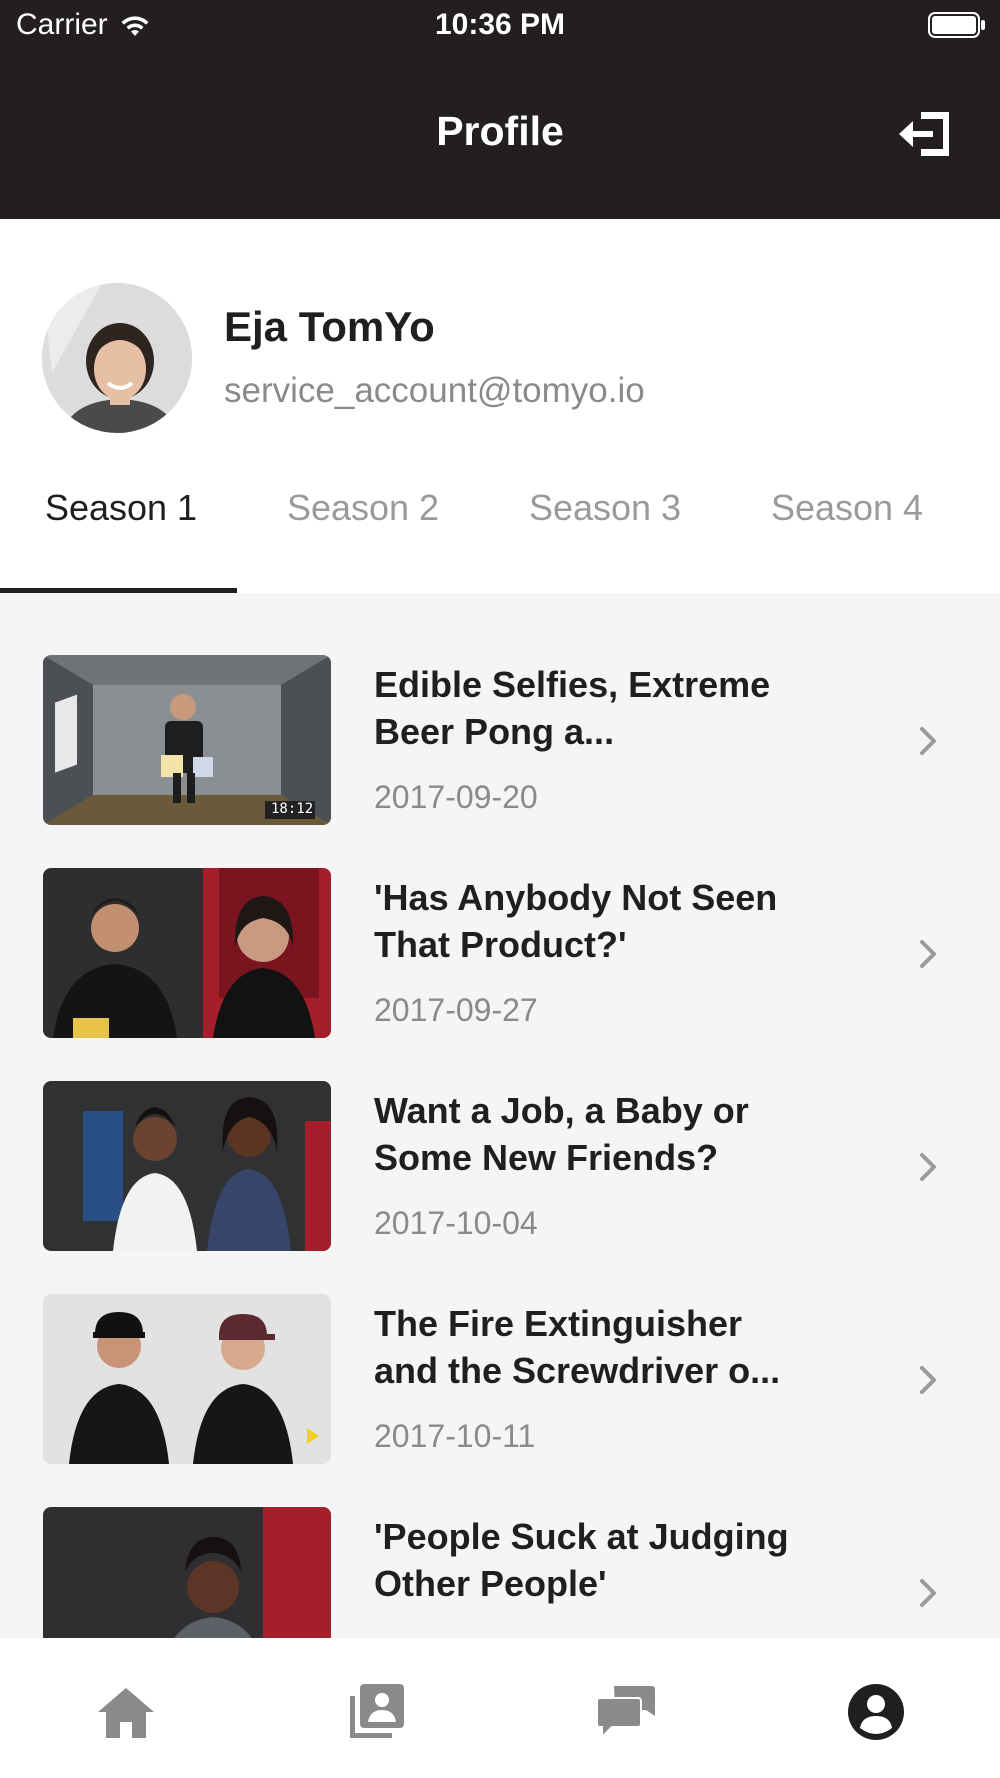  I want to click on user-name: Eja TomYo, so click(329, 326).